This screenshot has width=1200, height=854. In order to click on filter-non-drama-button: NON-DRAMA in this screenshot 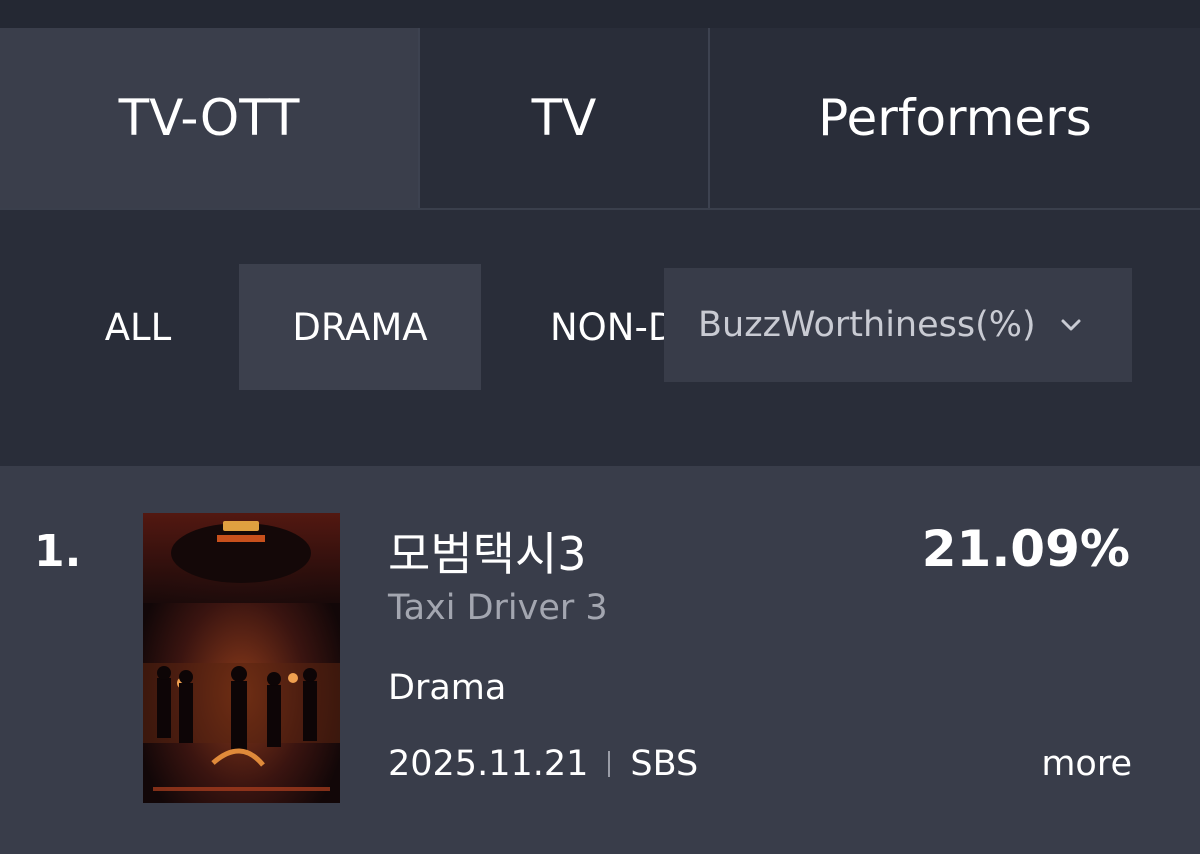, I will do `click(607, 327)`.